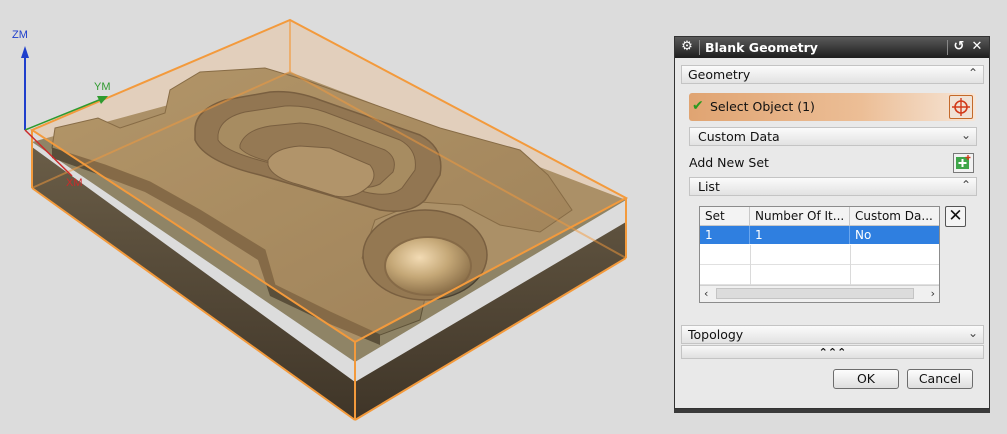 The image size is (1007, 434). I want to click on cell-set: 1, so click(725, 235).